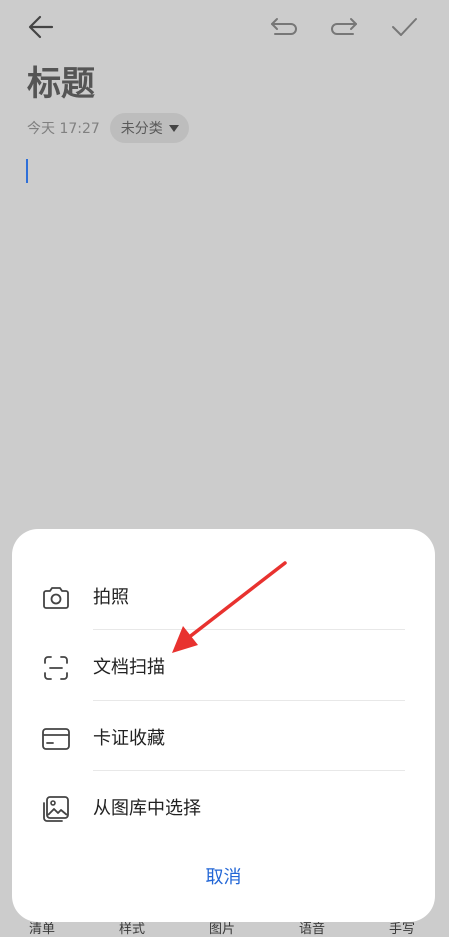 This screenshot has width=449, height=937. I want to click on caret-down-icon, so click(173, 128).